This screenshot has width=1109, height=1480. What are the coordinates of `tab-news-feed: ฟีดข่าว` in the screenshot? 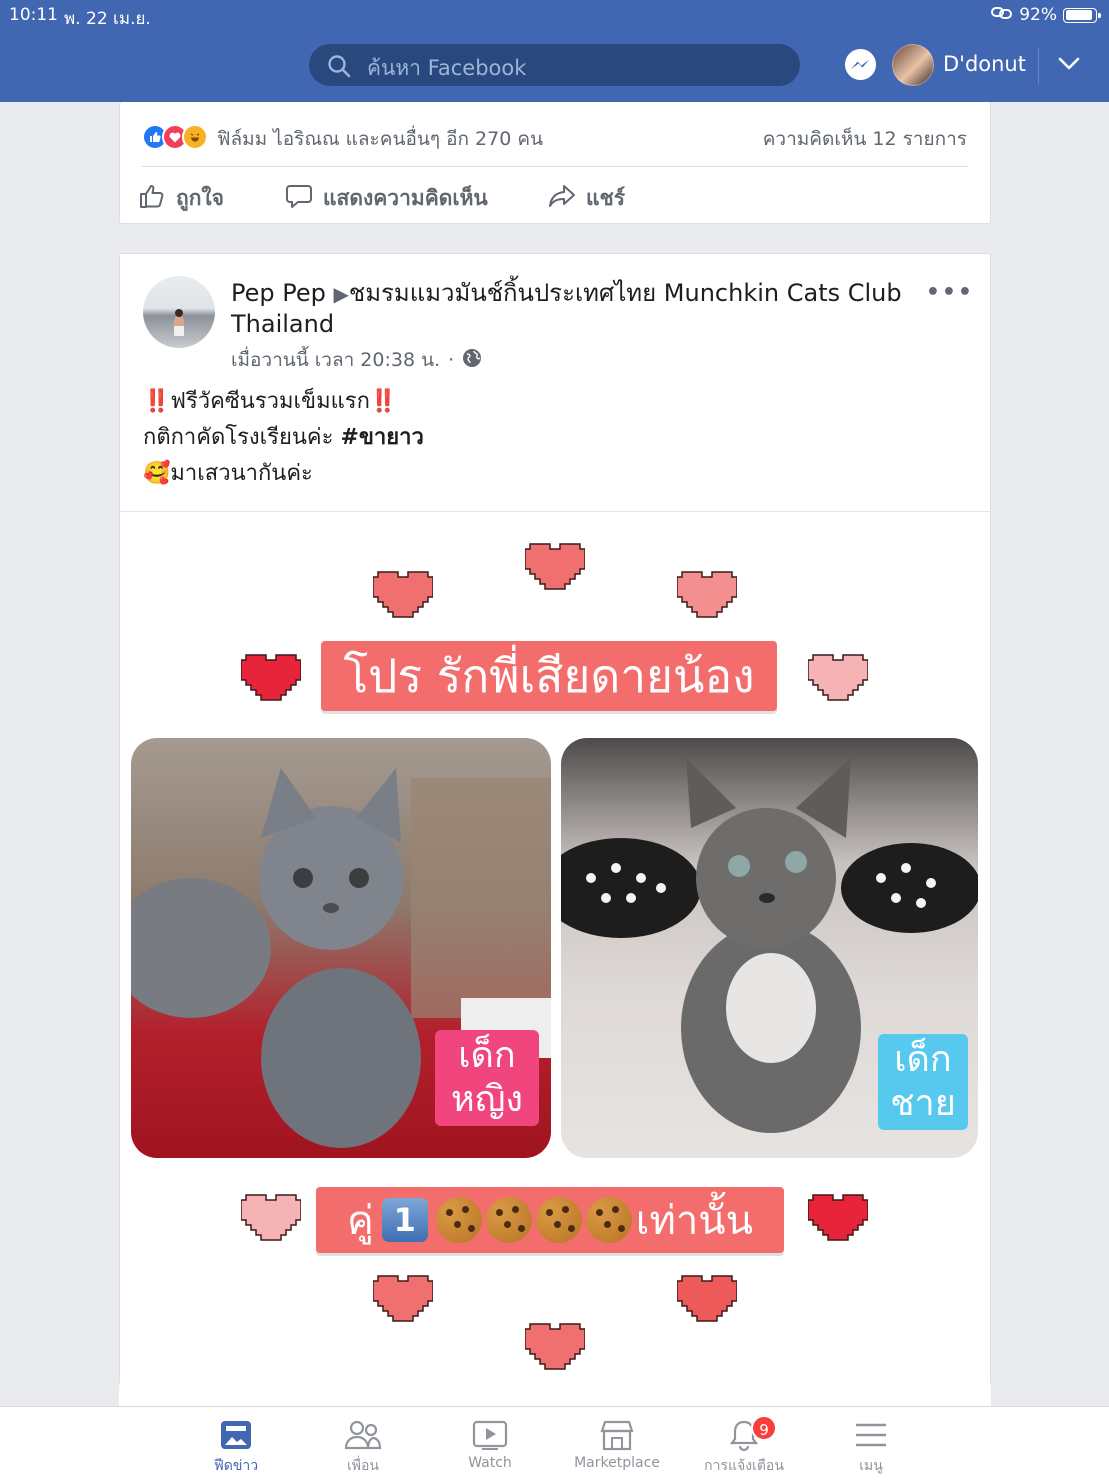 It's located at (236, 1446).